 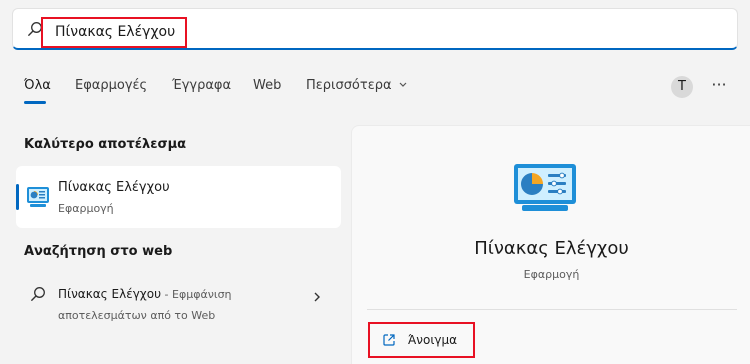 I want to click on search-input: Πίνακας Ελέγχου, so click(x=114, y=32).